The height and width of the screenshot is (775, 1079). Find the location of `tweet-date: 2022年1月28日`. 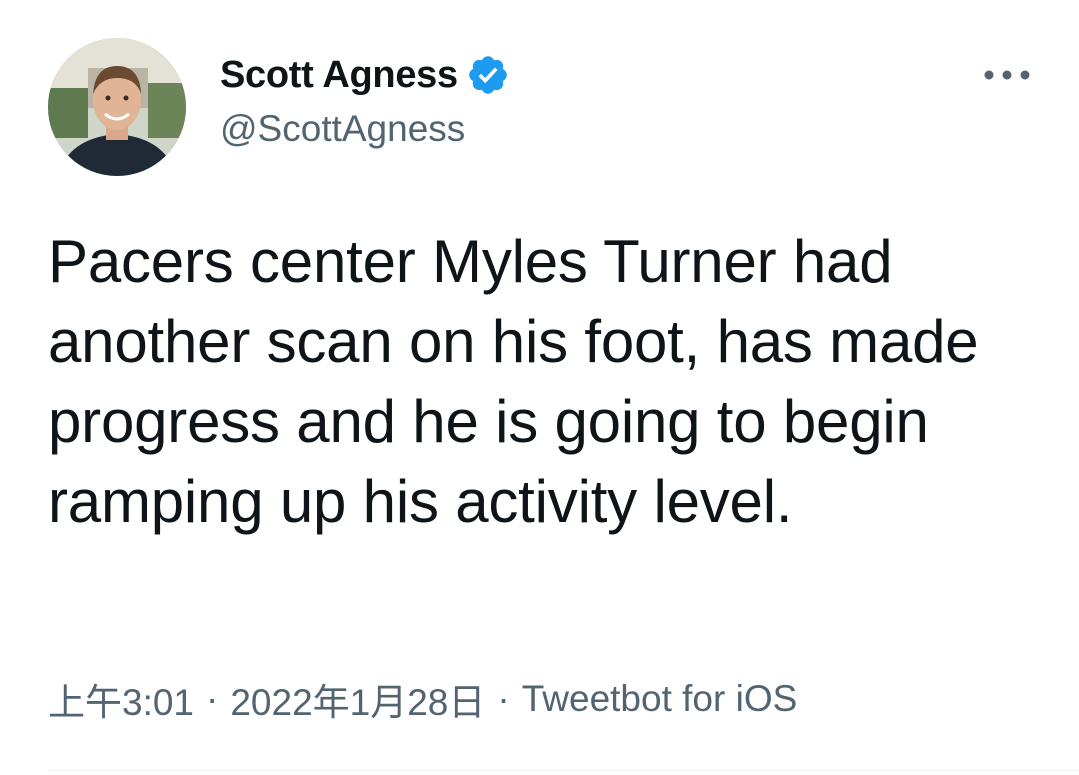

tweet-date: 2022年1月28日 is located at coordinates (357, 699).